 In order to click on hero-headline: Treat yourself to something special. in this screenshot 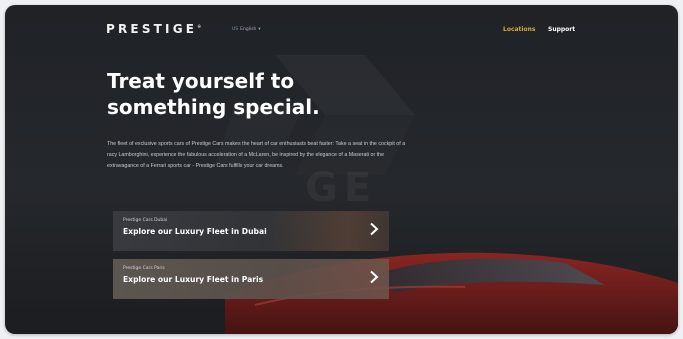, I will do `click(213, 94)`.